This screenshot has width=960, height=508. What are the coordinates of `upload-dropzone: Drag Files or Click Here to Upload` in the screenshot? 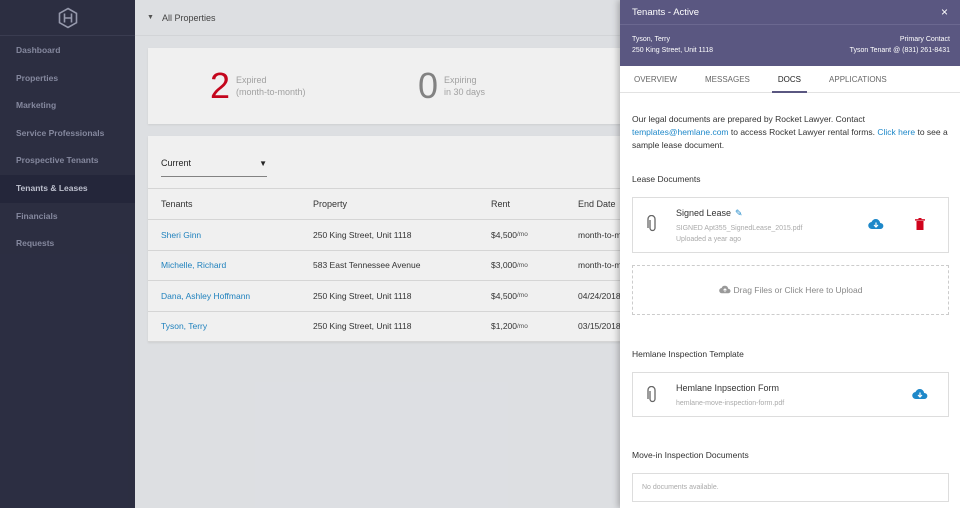 It's located at (790, 290).